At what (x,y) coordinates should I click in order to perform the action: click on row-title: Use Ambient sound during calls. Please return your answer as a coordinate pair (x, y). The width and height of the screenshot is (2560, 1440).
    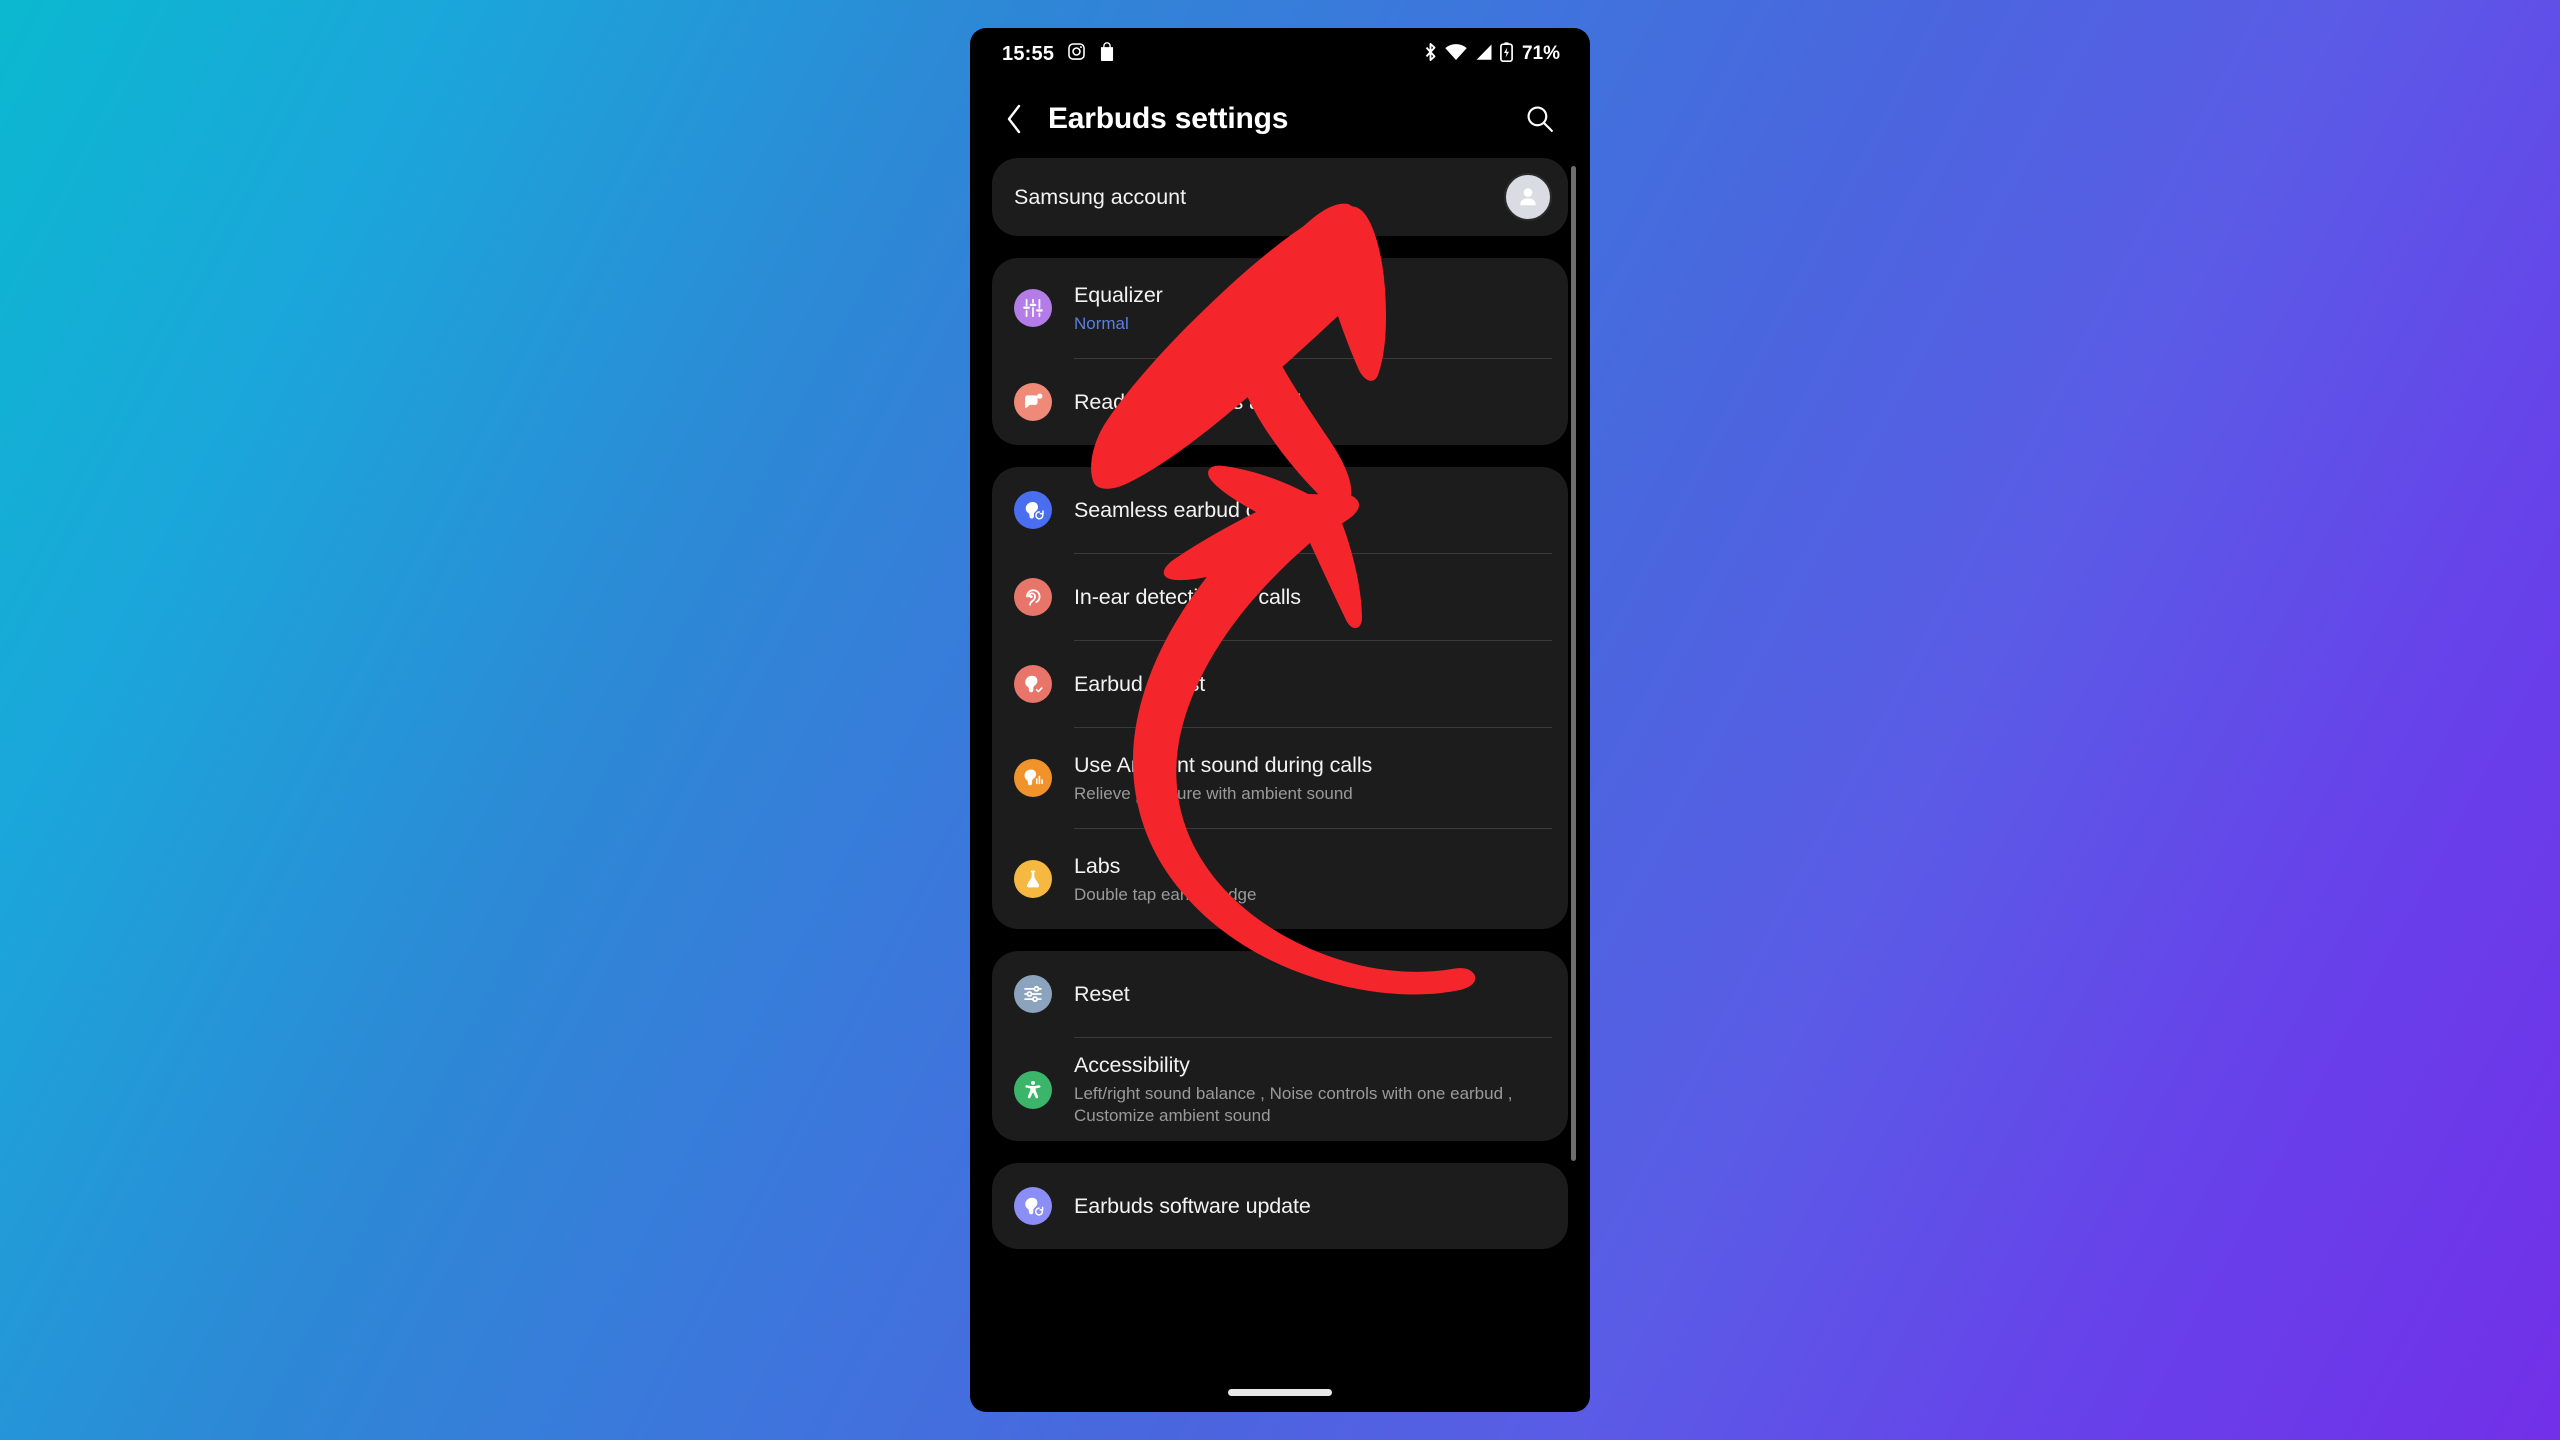
    Looking at the image, I should click on (1223, 764).